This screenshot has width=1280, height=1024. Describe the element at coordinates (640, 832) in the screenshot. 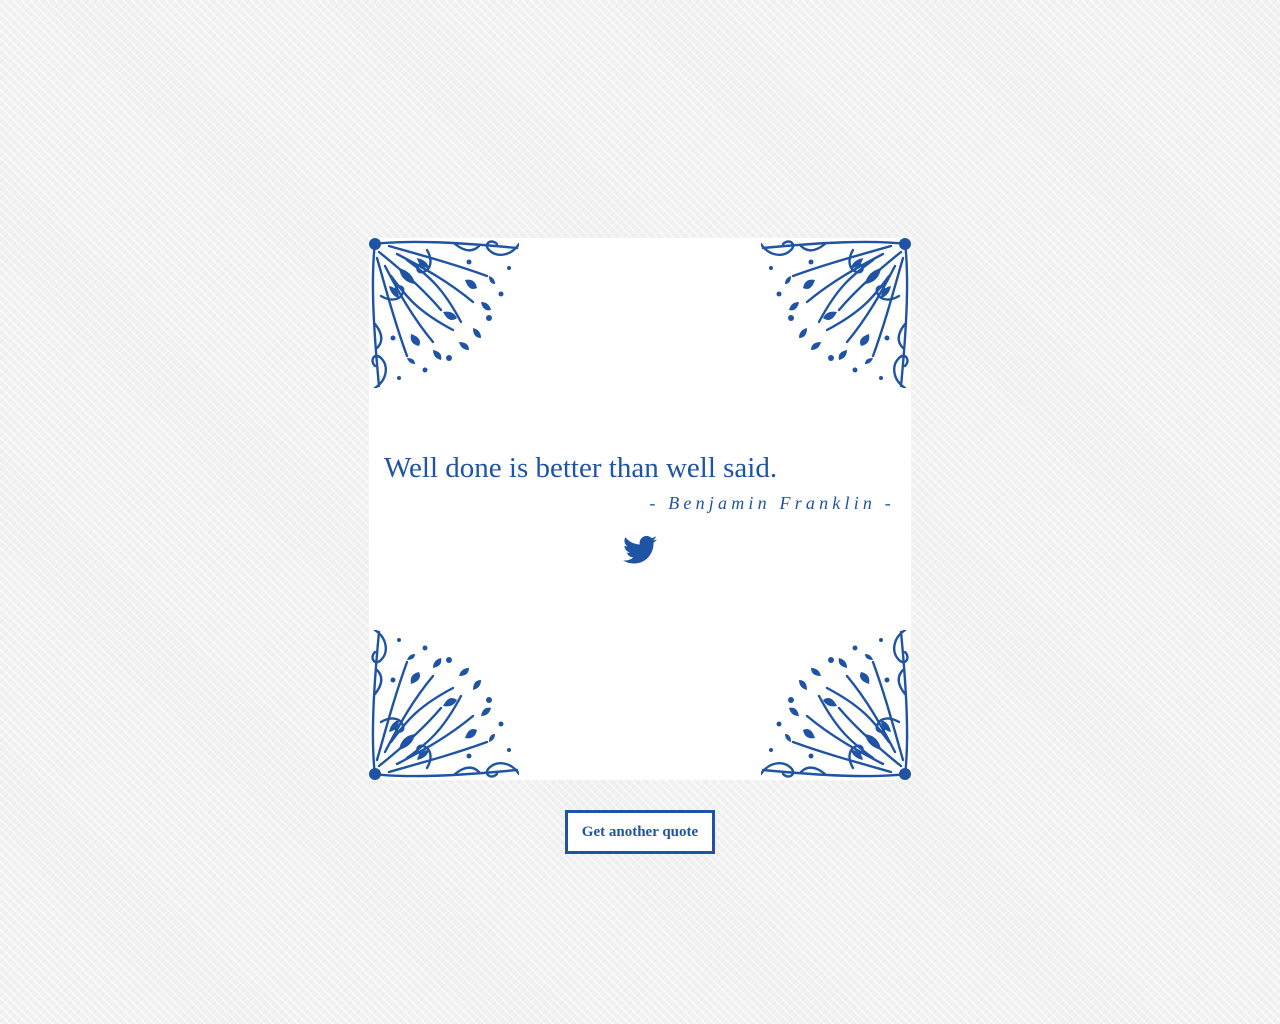

I see `new-quote-button: Get another quote` at that location.